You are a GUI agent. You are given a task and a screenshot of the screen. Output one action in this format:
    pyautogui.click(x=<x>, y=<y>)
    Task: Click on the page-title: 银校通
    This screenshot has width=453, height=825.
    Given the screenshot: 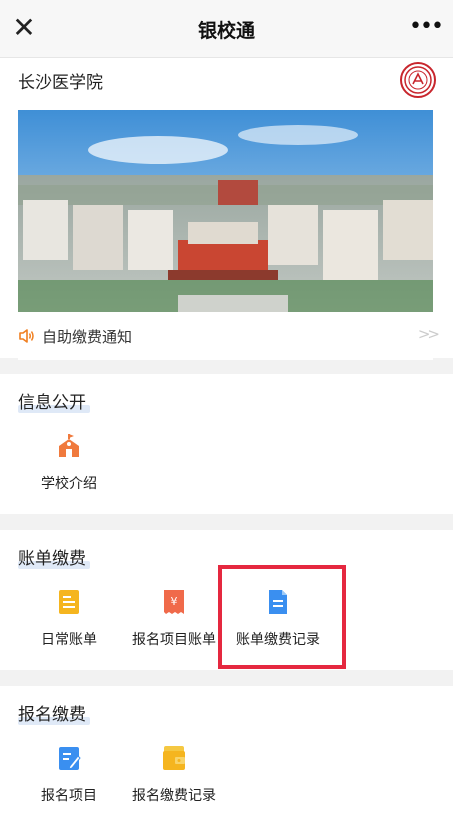 What is the action you would take?
    pyautogui.click(x=226, y=31)
    